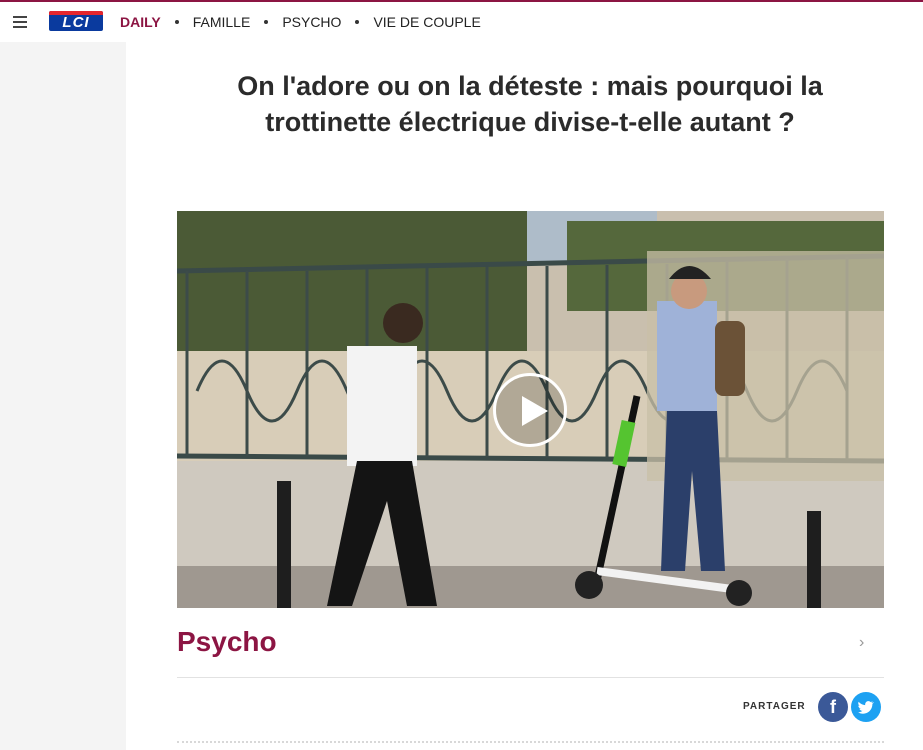 The height and width of the screenshot is (750, 923). Describe the element at coordinates (530, 677) in the screenshot. I see `section-divider` at that location.